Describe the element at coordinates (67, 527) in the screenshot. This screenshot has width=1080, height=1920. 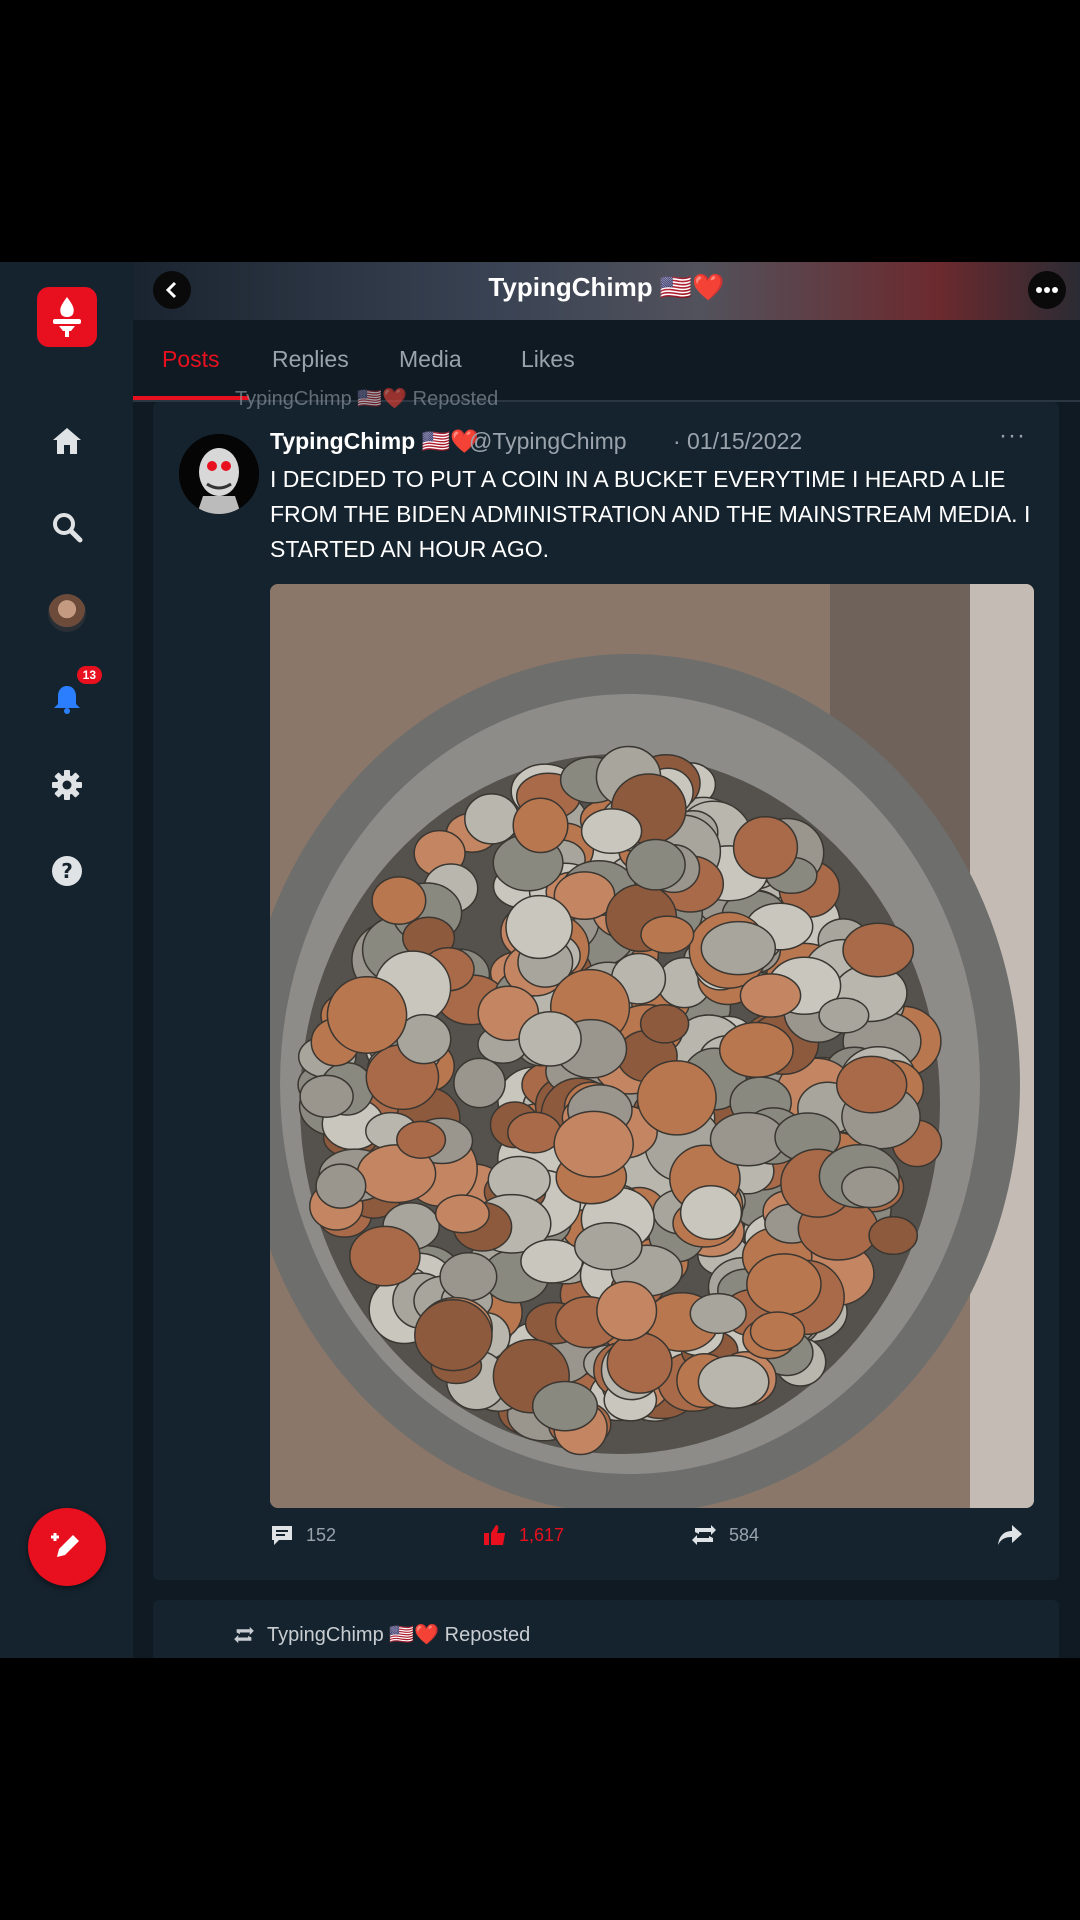
I see `search-icon` at that location.